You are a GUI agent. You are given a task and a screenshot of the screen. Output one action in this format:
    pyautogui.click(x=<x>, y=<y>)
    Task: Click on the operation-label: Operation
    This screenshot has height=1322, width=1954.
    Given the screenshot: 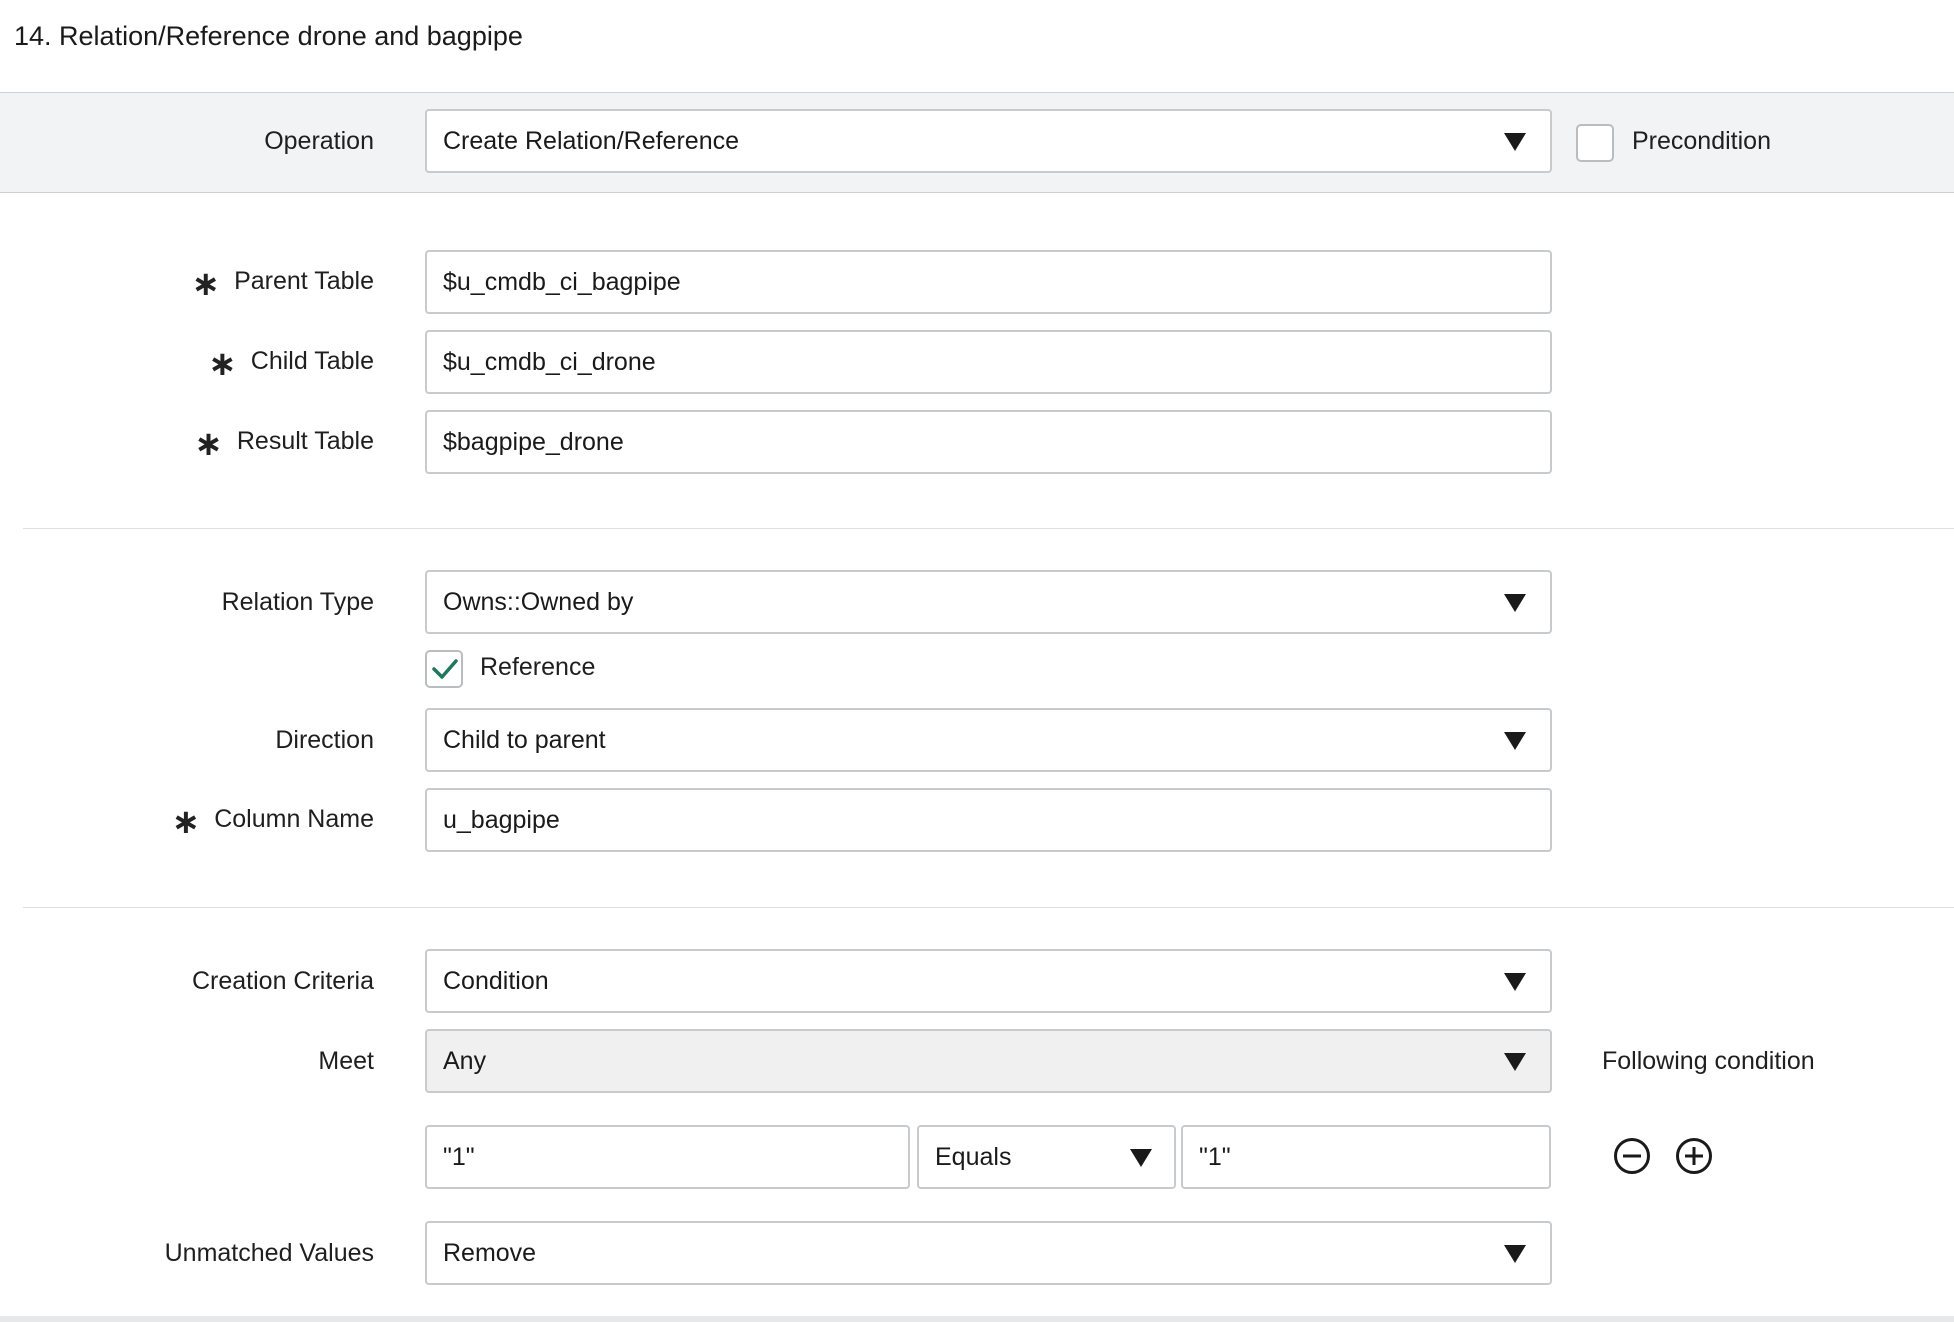 What is the action you would take?
    pyautogui.click(x=319, y=141)
    